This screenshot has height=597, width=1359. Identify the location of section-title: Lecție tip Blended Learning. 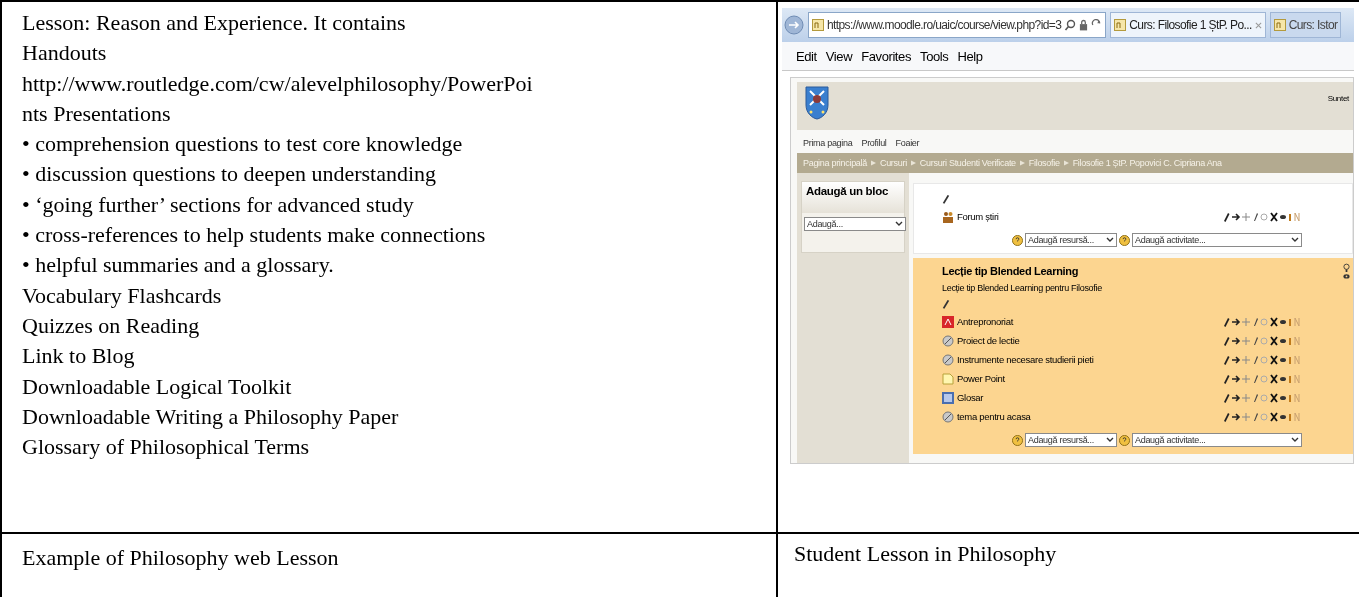
(1011, 271).